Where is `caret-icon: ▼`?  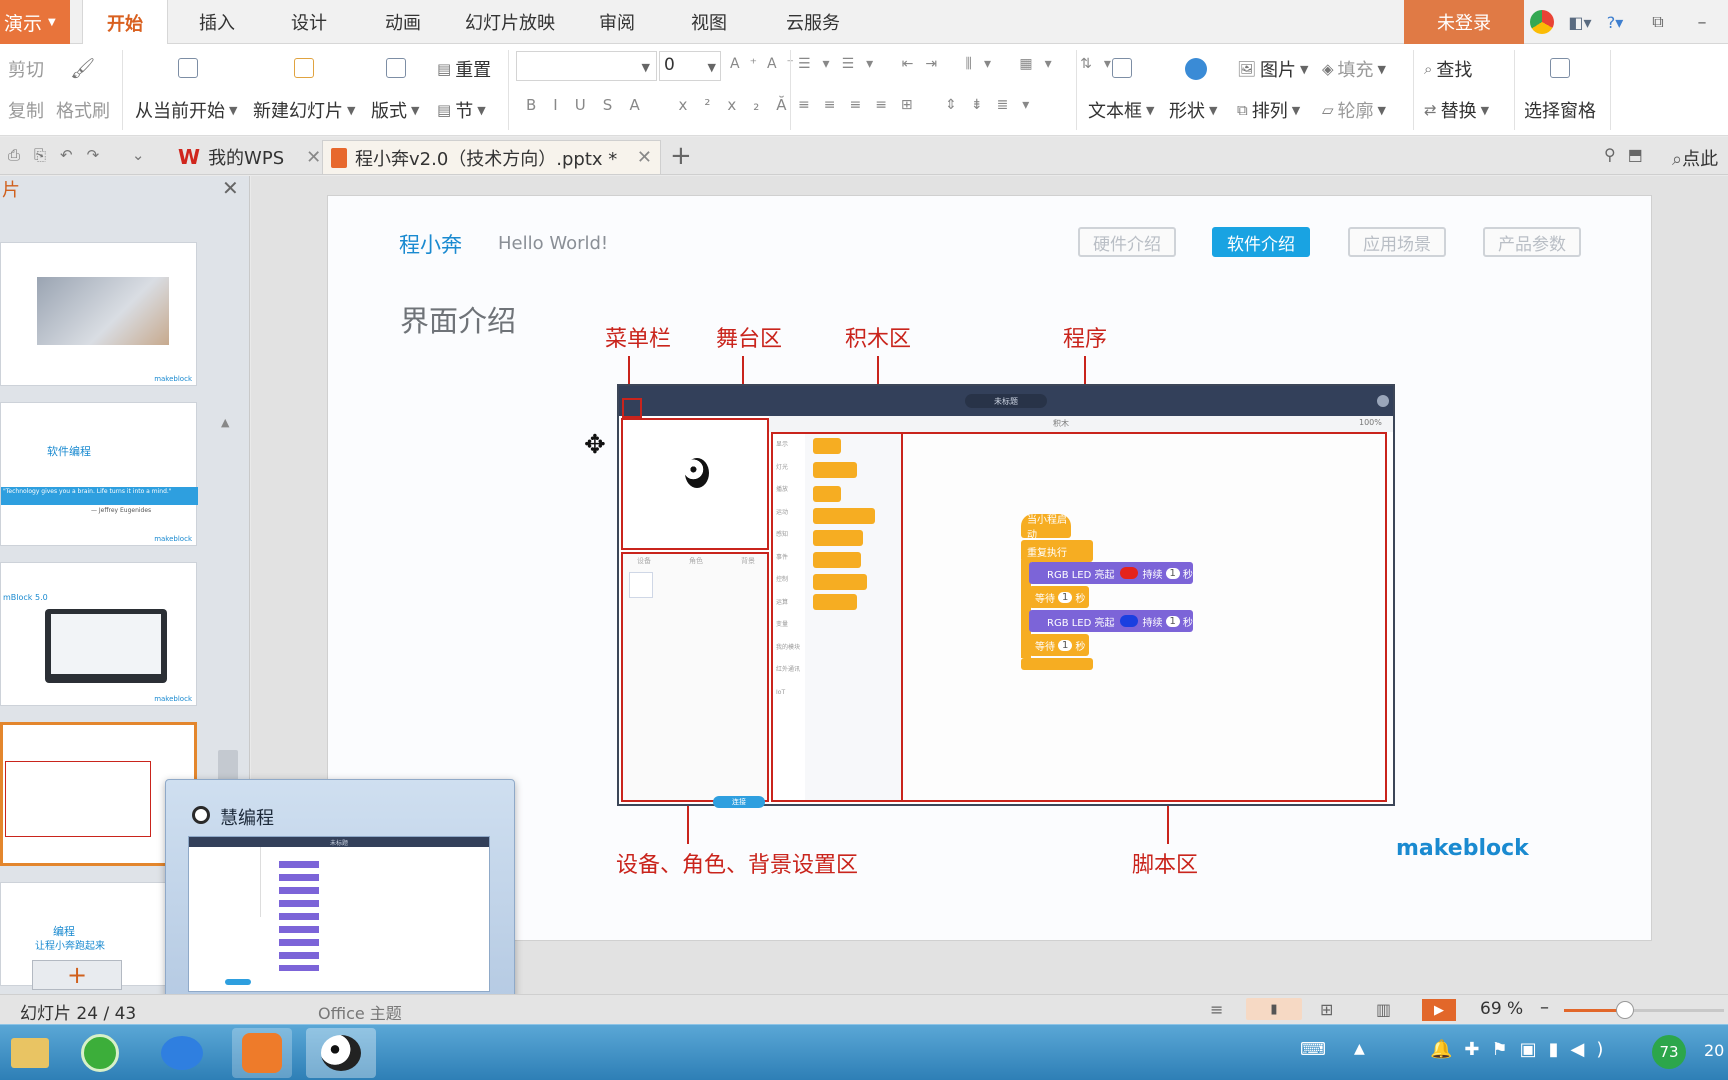
caret-icon: ▼ is located at coordinates (711, 67).